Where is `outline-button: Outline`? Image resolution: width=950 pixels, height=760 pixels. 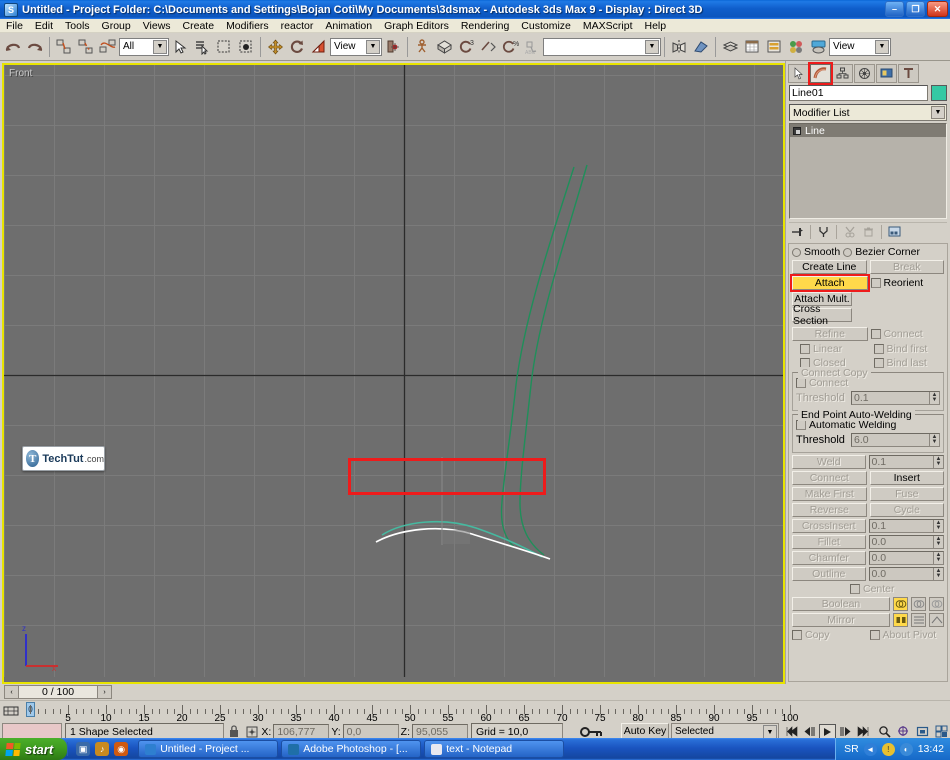 outline-button: Outline is located at coordinates (829, 574).